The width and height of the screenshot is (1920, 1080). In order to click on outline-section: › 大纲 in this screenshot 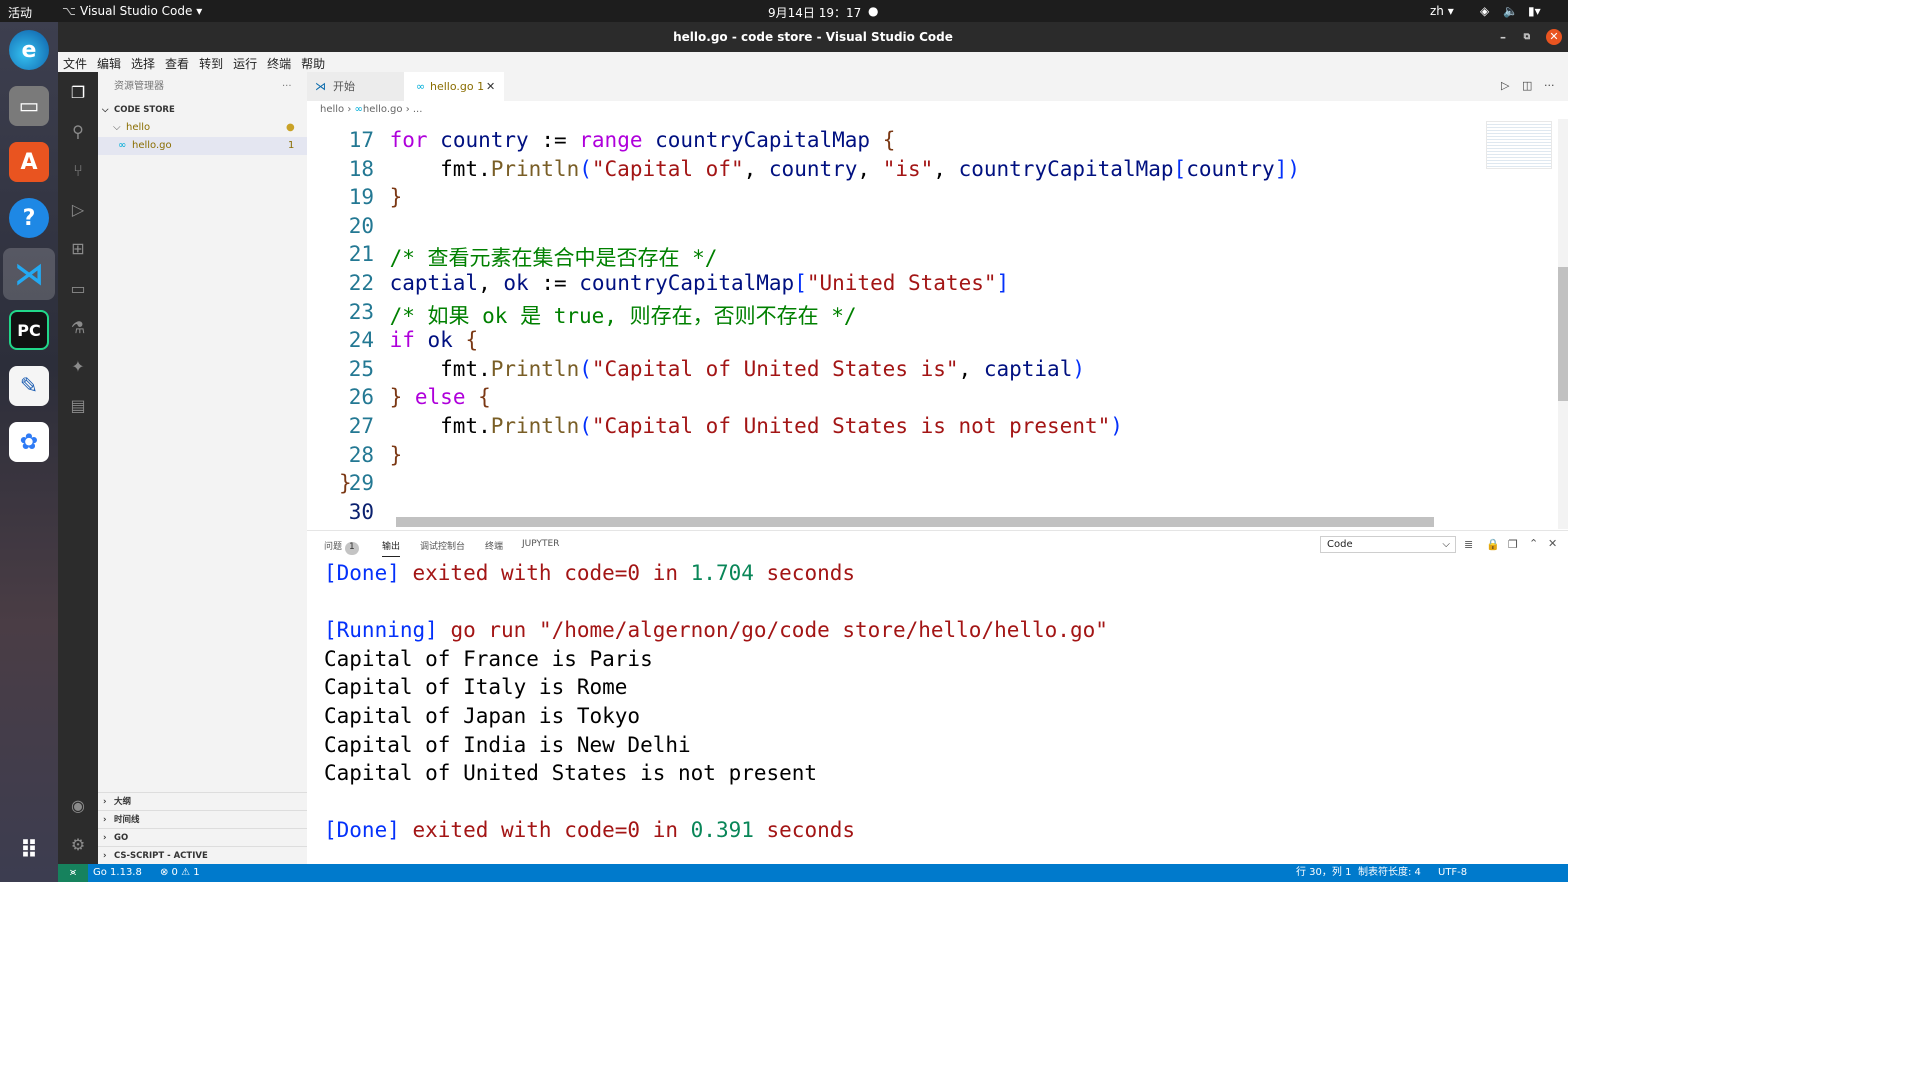, I will do `click(202, 801)`.